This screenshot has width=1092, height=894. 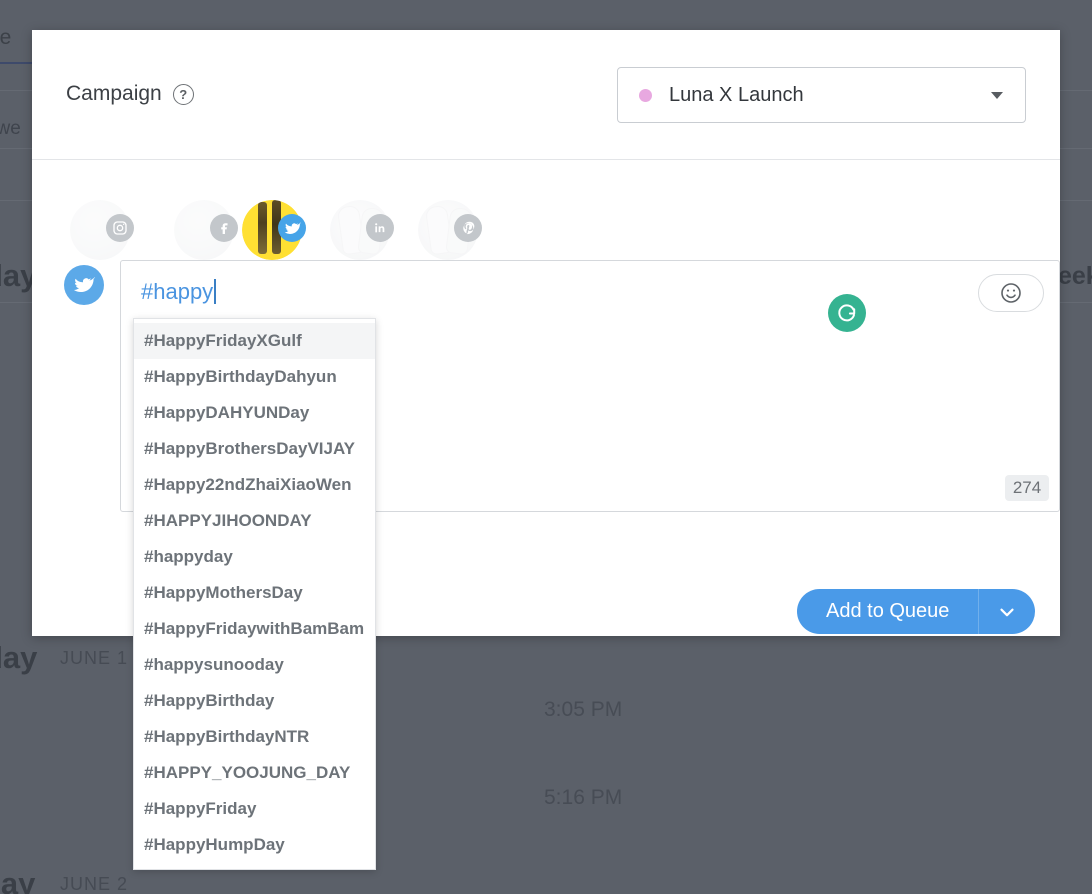 What do you see at coordinates (254, 557) in the screenshot?
I see `autocomplete-item: #happyday` at bounding box center [254, 557].